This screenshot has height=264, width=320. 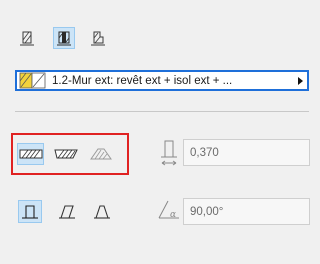 I want to click on wall-composite-icon, so click(x=64, y=38).